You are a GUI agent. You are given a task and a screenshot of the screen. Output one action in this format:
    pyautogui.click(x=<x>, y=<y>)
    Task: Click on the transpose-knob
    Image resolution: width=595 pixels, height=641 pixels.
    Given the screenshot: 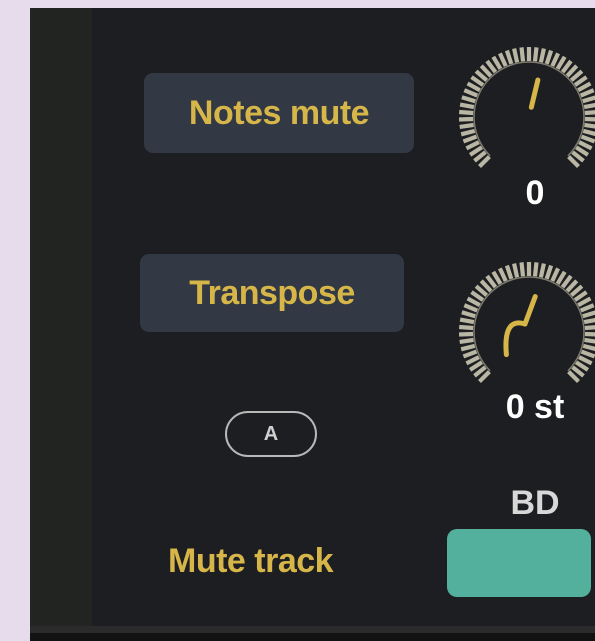 What is the action you would take?
    pyautogui.click(x=524, y=332)
    